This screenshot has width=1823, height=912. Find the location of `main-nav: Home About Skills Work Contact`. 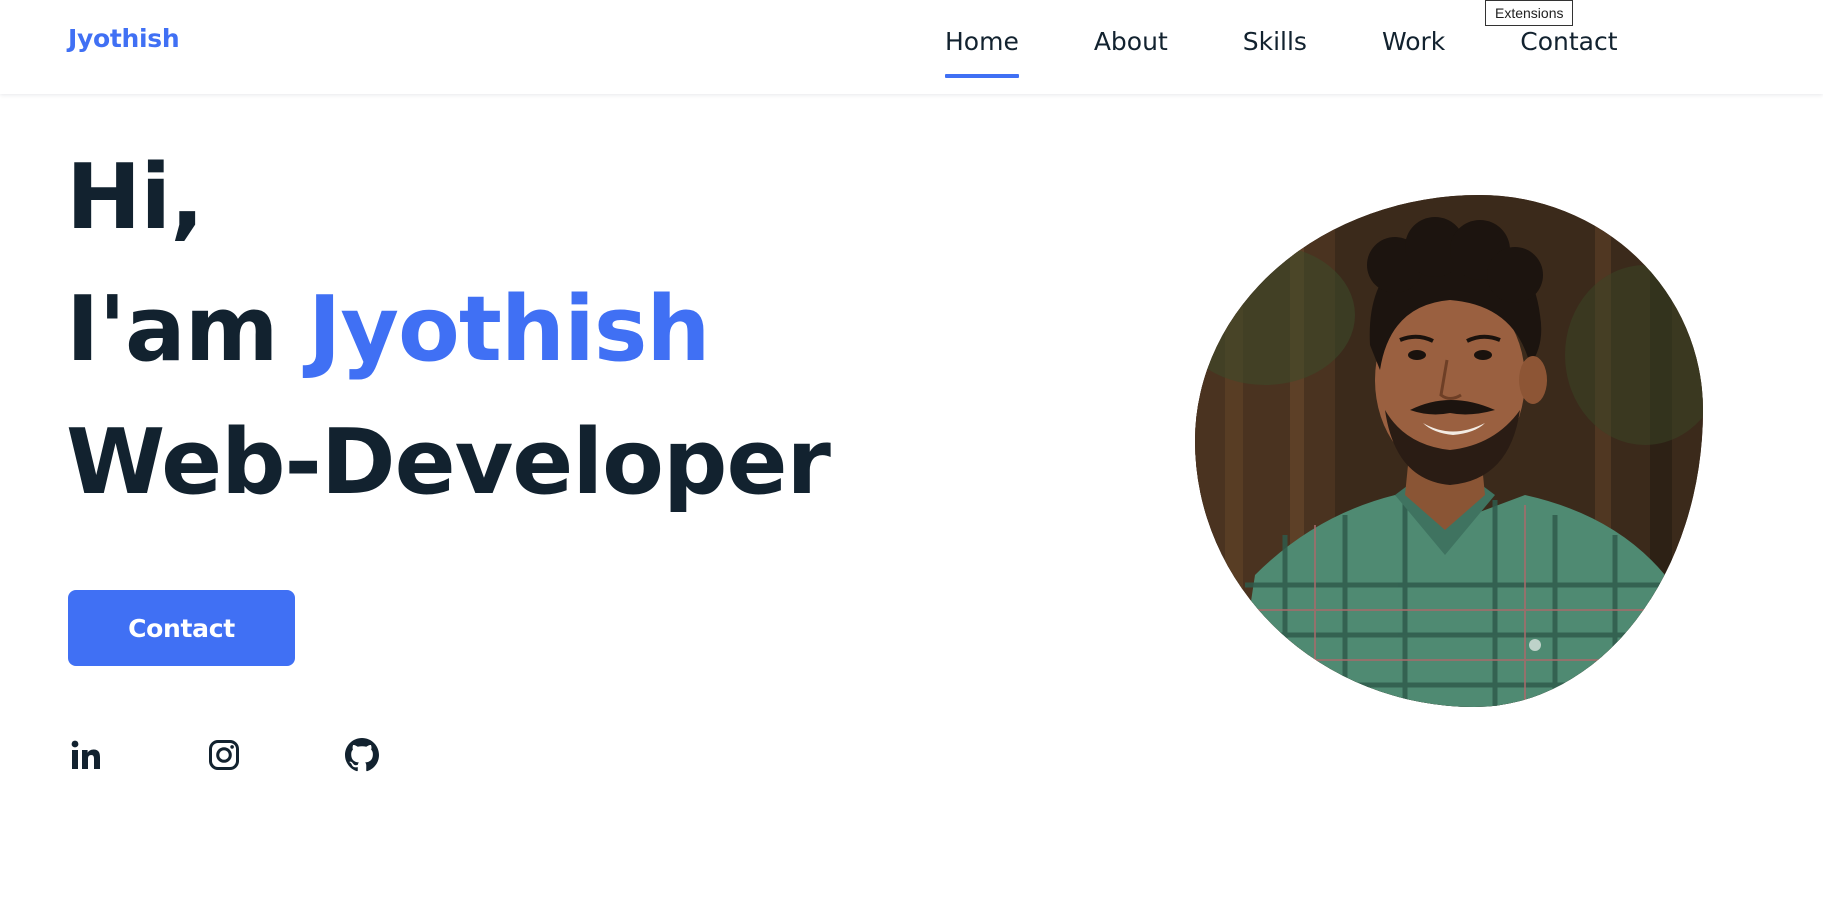

main-nav: Home About Skills Work Contact is located at coordinates (1281, 51).